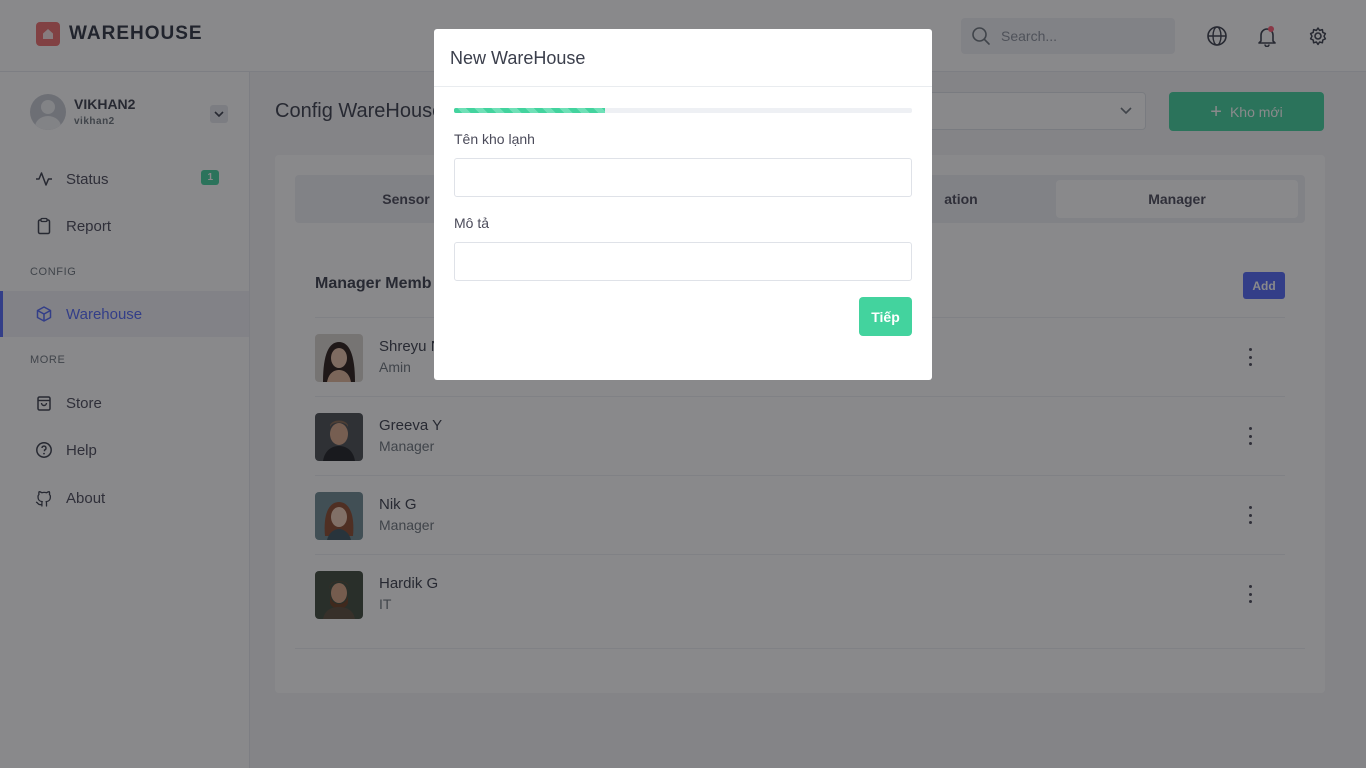 Image resolution: width=1366 pixels, height=768 pixels. Describe the element at coordinates (494, 139) in the screenshot. I see `warehouse-name-label: Tên kho lạnh` at that location.